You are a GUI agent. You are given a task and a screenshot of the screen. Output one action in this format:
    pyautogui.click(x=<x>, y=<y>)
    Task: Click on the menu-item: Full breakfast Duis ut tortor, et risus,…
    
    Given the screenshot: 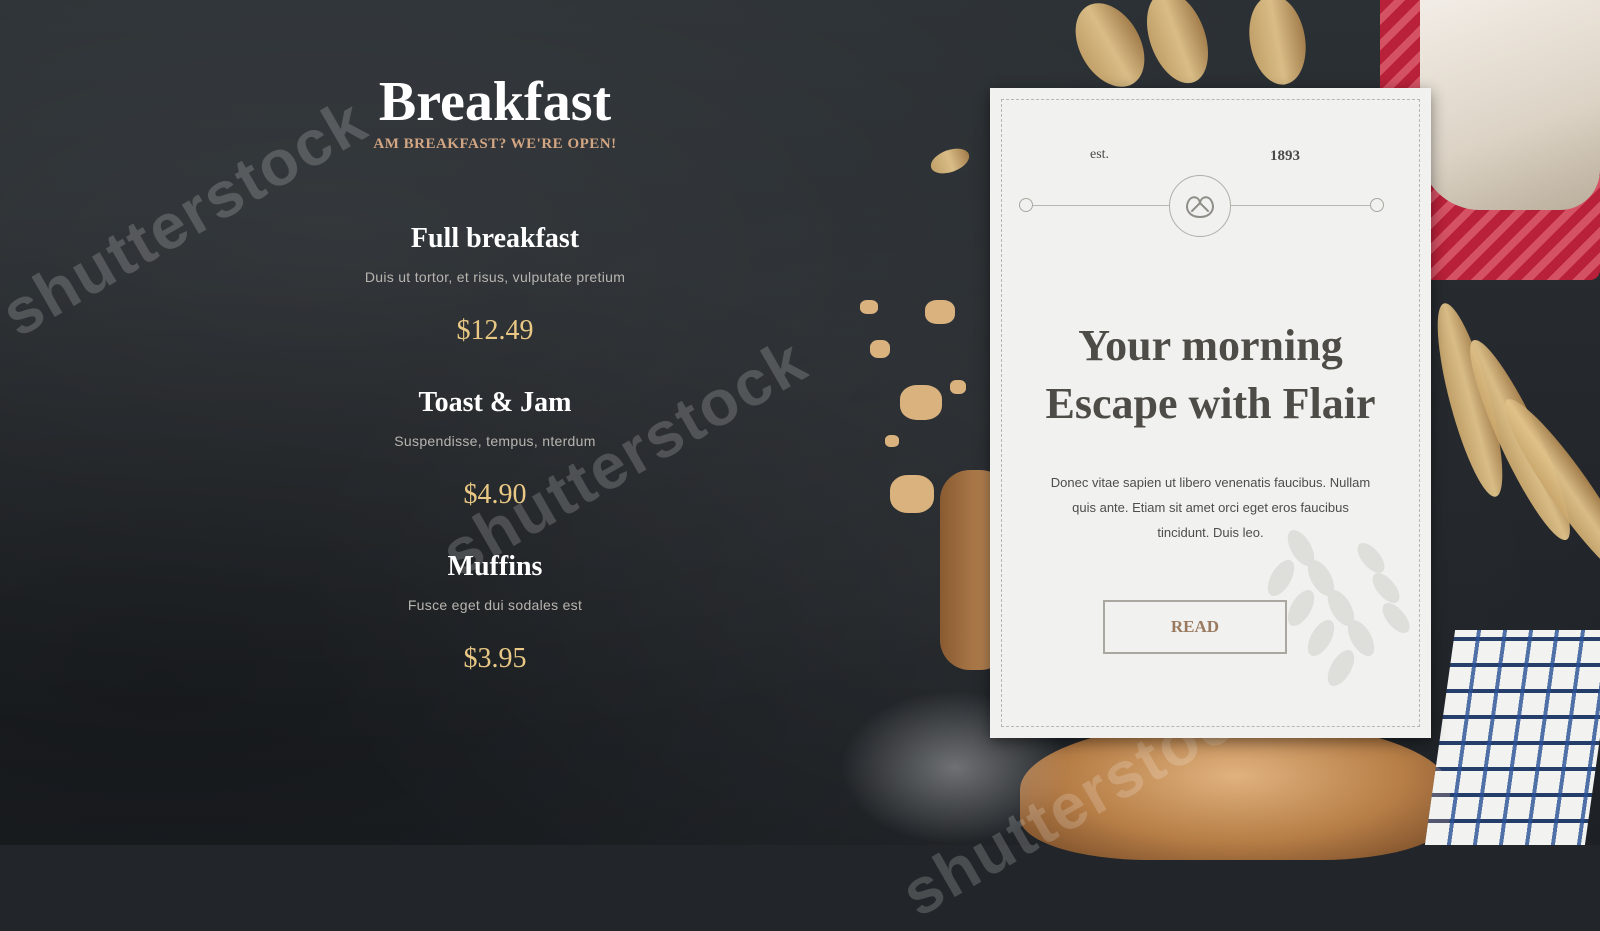 What is the action you would take?
    pyautogui.click(x=495, y=285)
    